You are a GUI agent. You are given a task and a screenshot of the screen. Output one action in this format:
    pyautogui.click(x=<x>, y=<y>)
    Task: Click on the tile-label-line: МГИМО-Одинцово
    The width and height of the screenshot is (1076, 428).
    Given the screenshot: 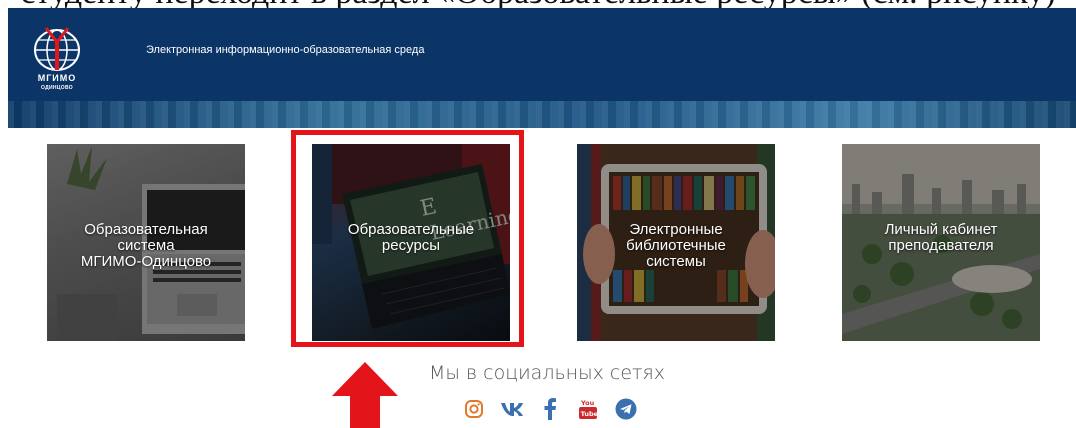 What is the action you would take?
    pyautogui.click(x=146, y=261)
    